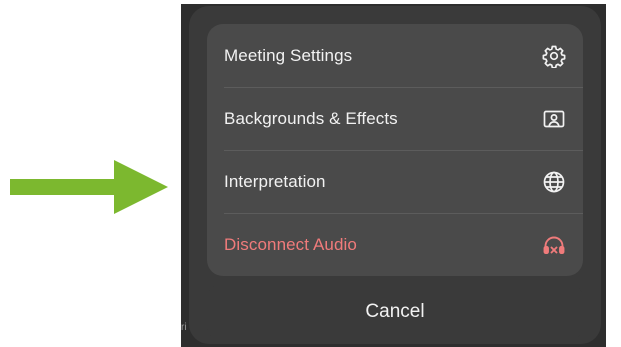  I want to click on menu-item-label: Disconnect Audio, so click(290, 244).